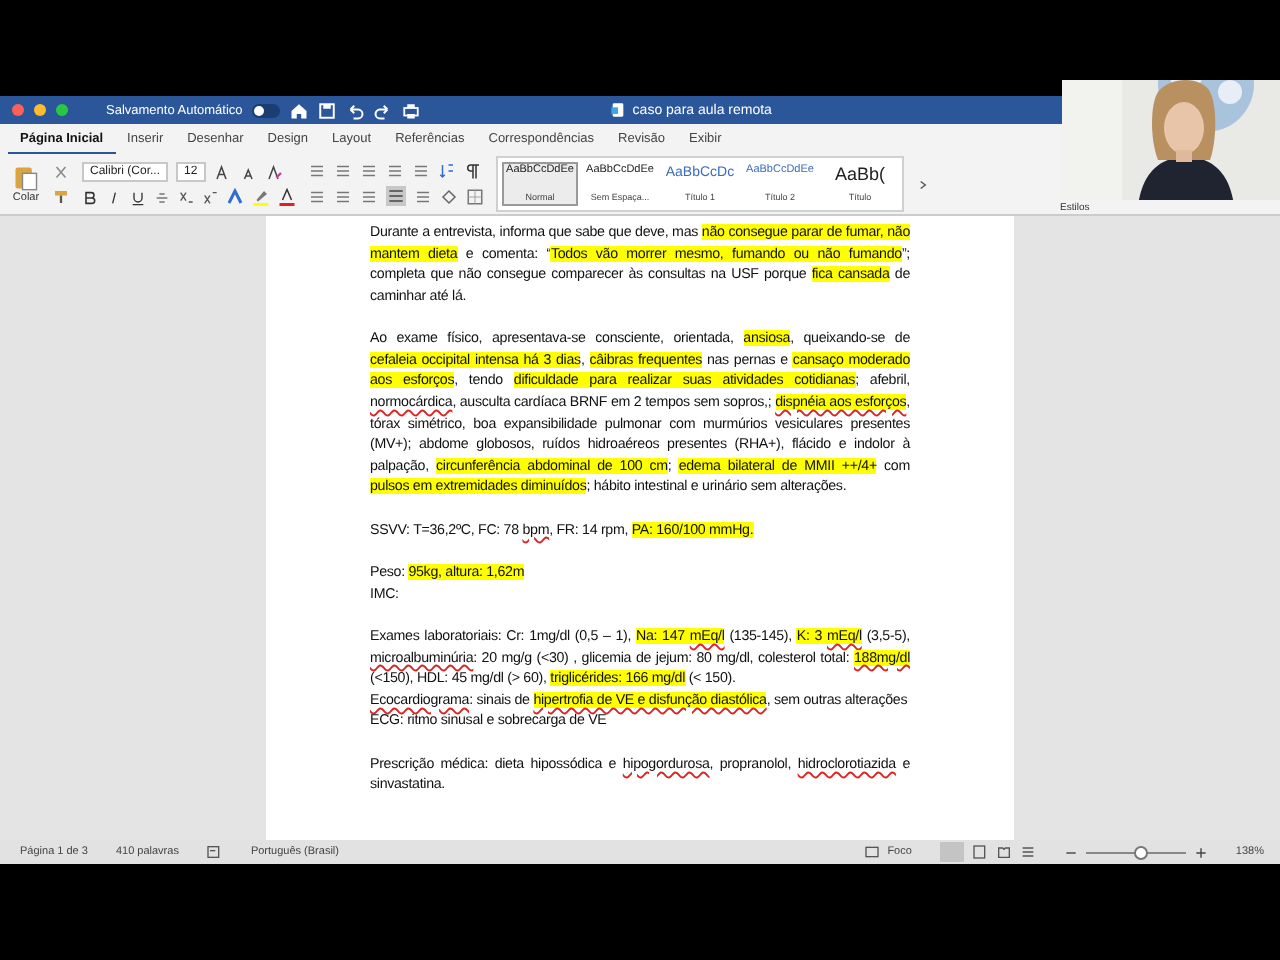 This screenshot has width=1280, height=960. What do you see at coordinates (979, 852) in the screenshot?
I see `web-layout-icon` at bounding box center [979, 852].